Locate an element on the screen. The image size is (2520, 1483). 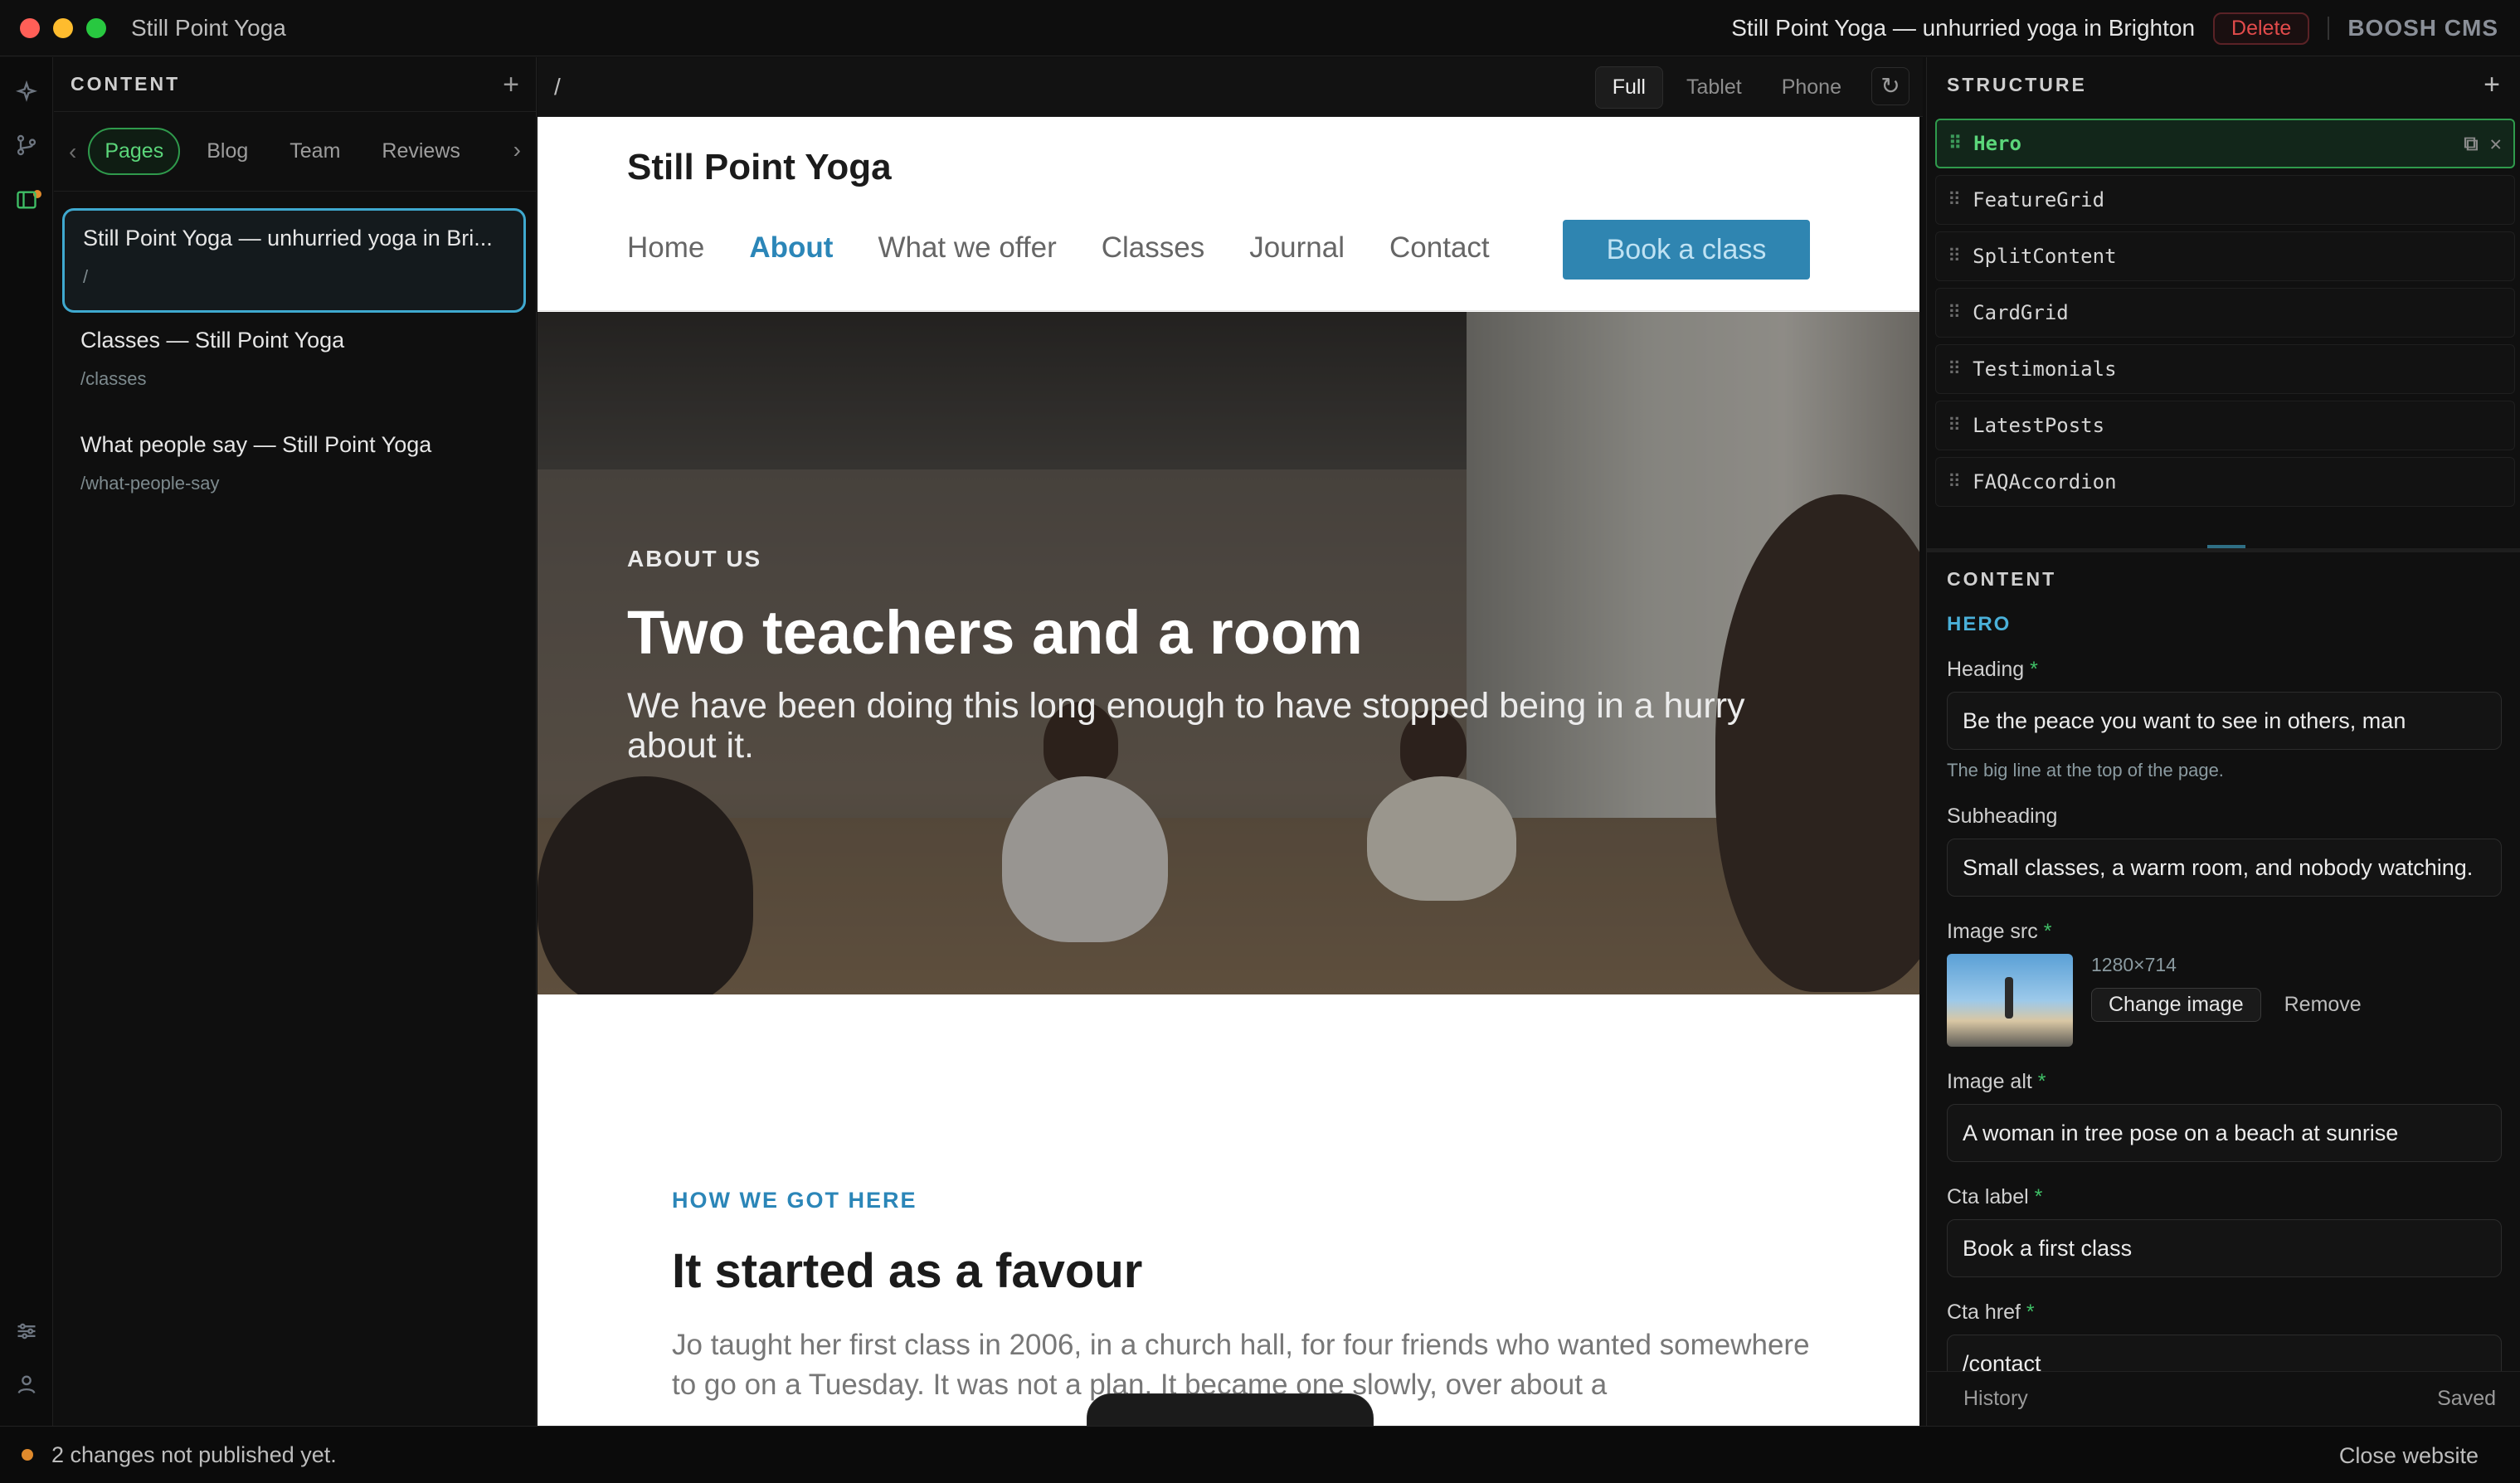
block-item-hero: ⠿ Hero ⧉ ✕ is located at coordinates (2225, 143).